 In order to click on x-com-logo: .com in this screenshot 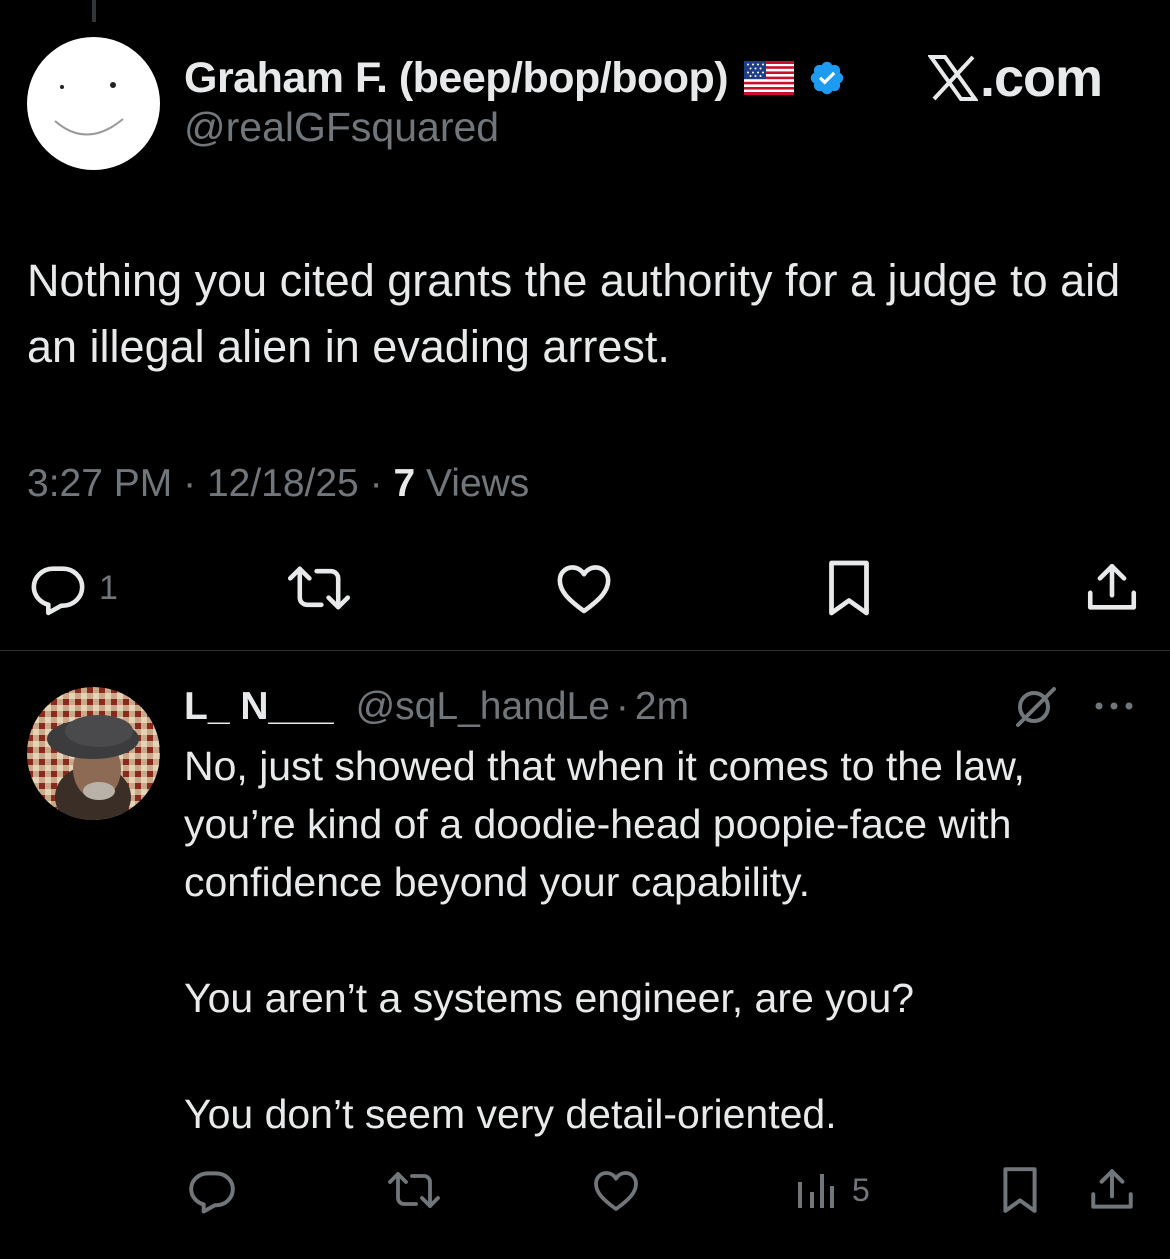, I will do `click(1015, 78)`.